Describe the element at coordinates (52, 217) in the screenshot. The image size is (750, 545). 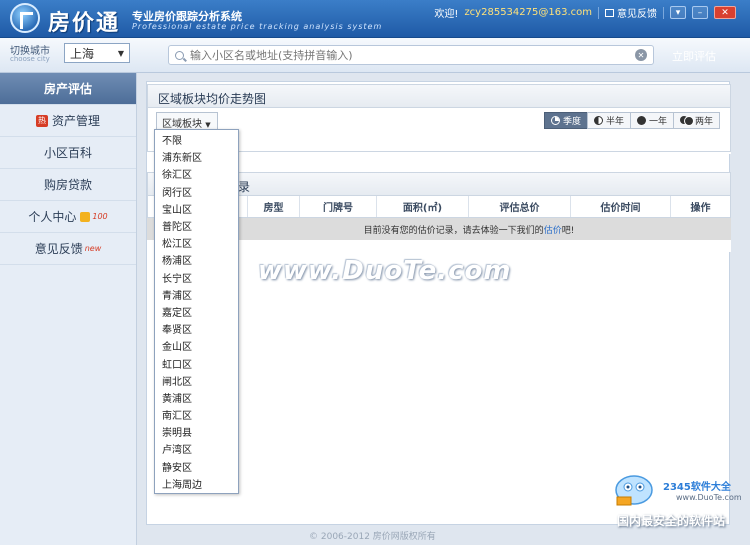
I see `sidebar-item-label: 个人中心` at that location.